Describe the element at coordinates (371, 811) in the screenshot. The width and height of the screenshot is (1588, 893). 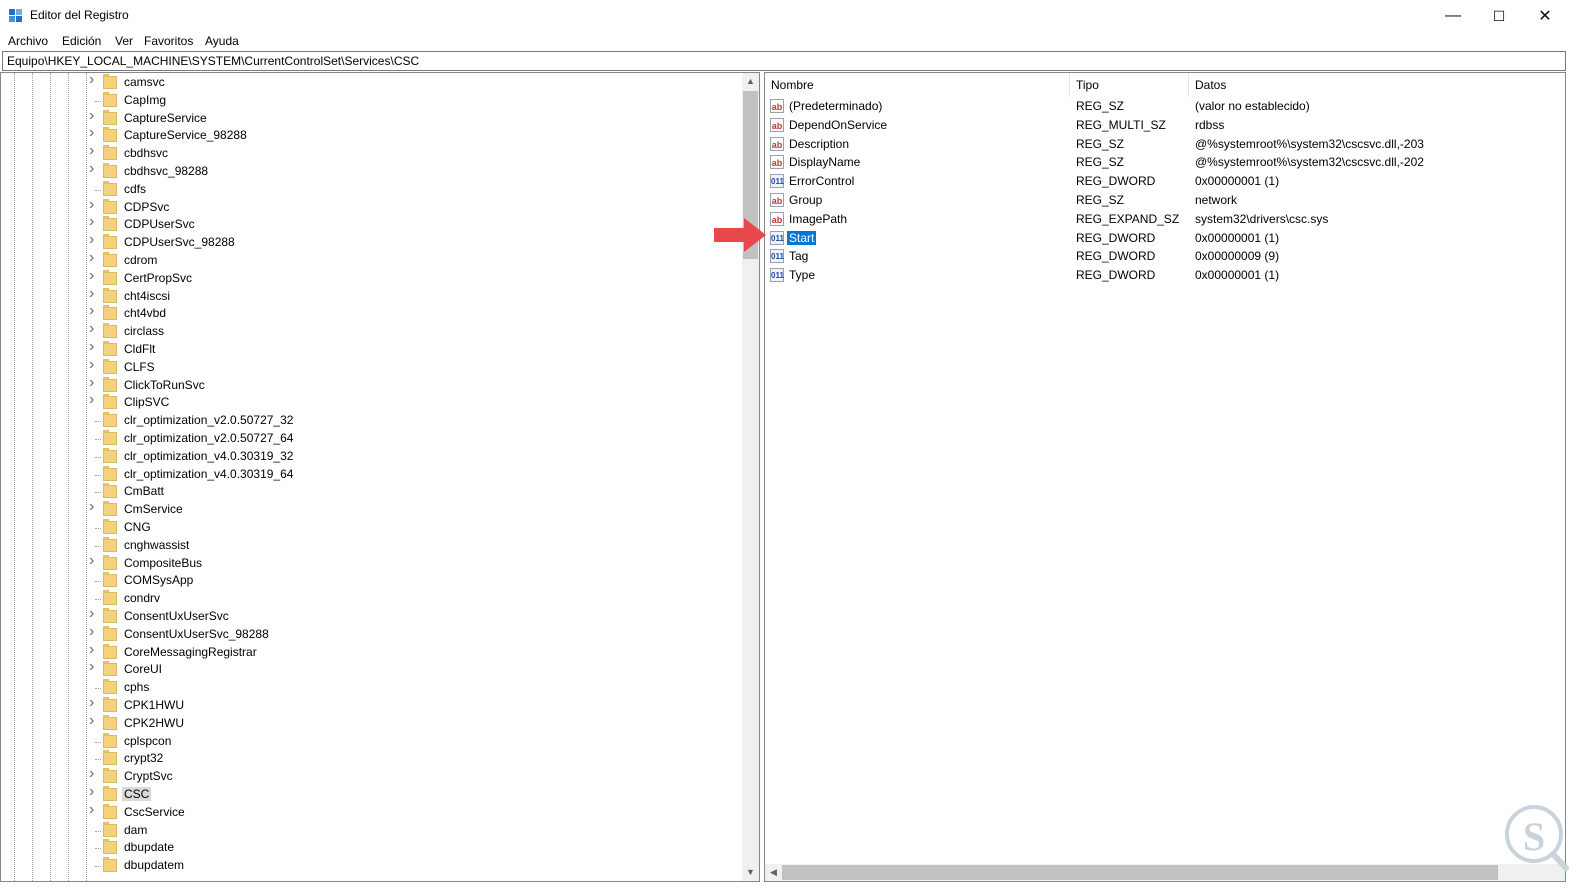
I see `tree-item: › CscService` at that location.